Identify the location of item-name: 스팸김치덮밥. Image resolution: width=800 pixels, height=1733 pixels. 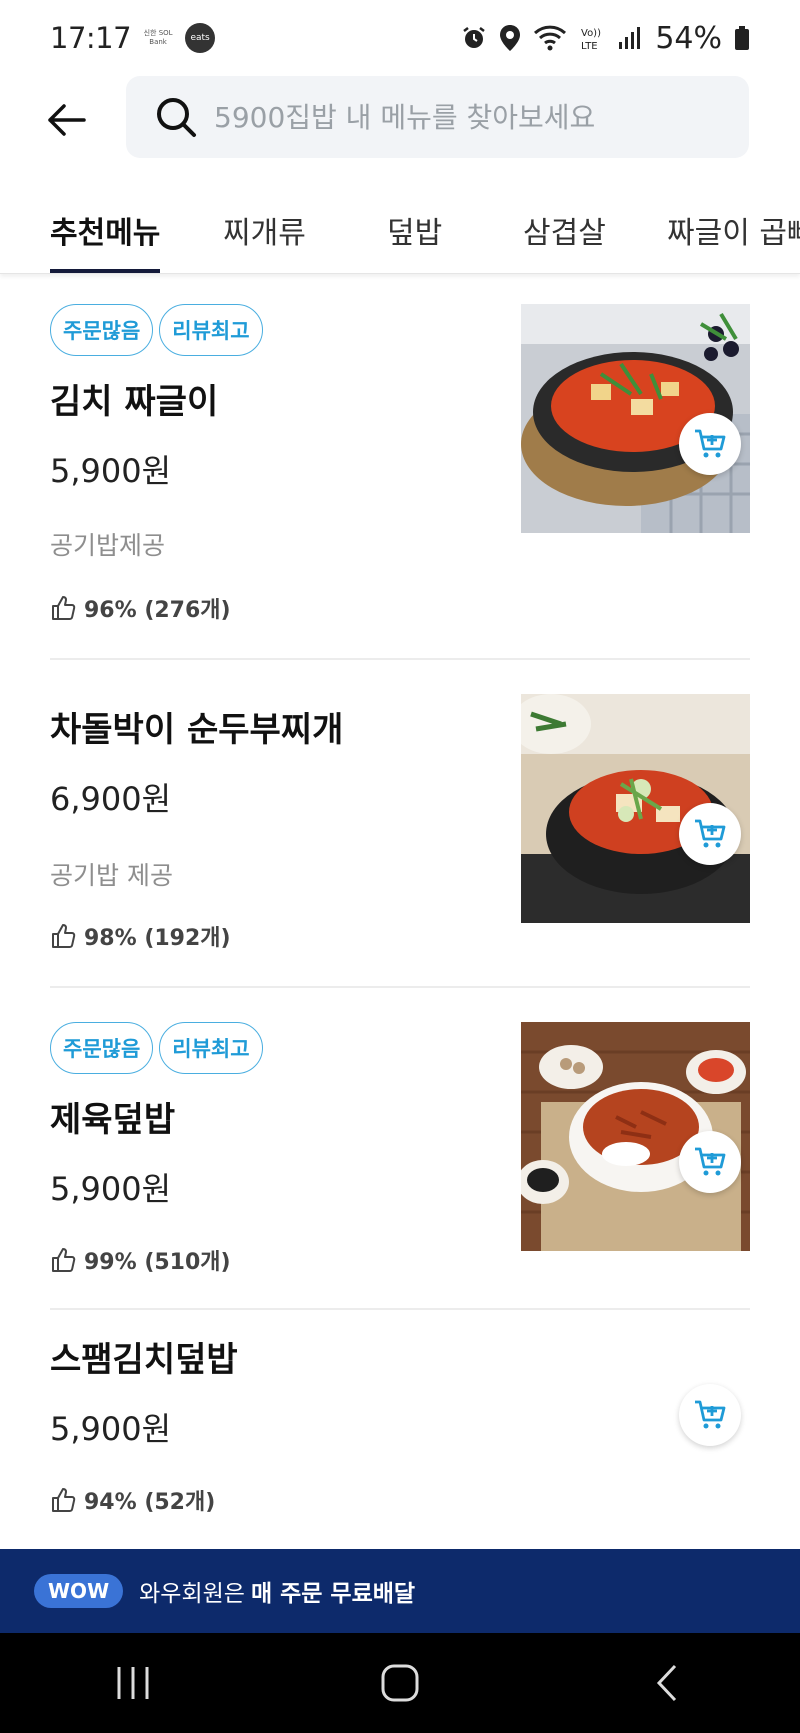
(144, 1360).